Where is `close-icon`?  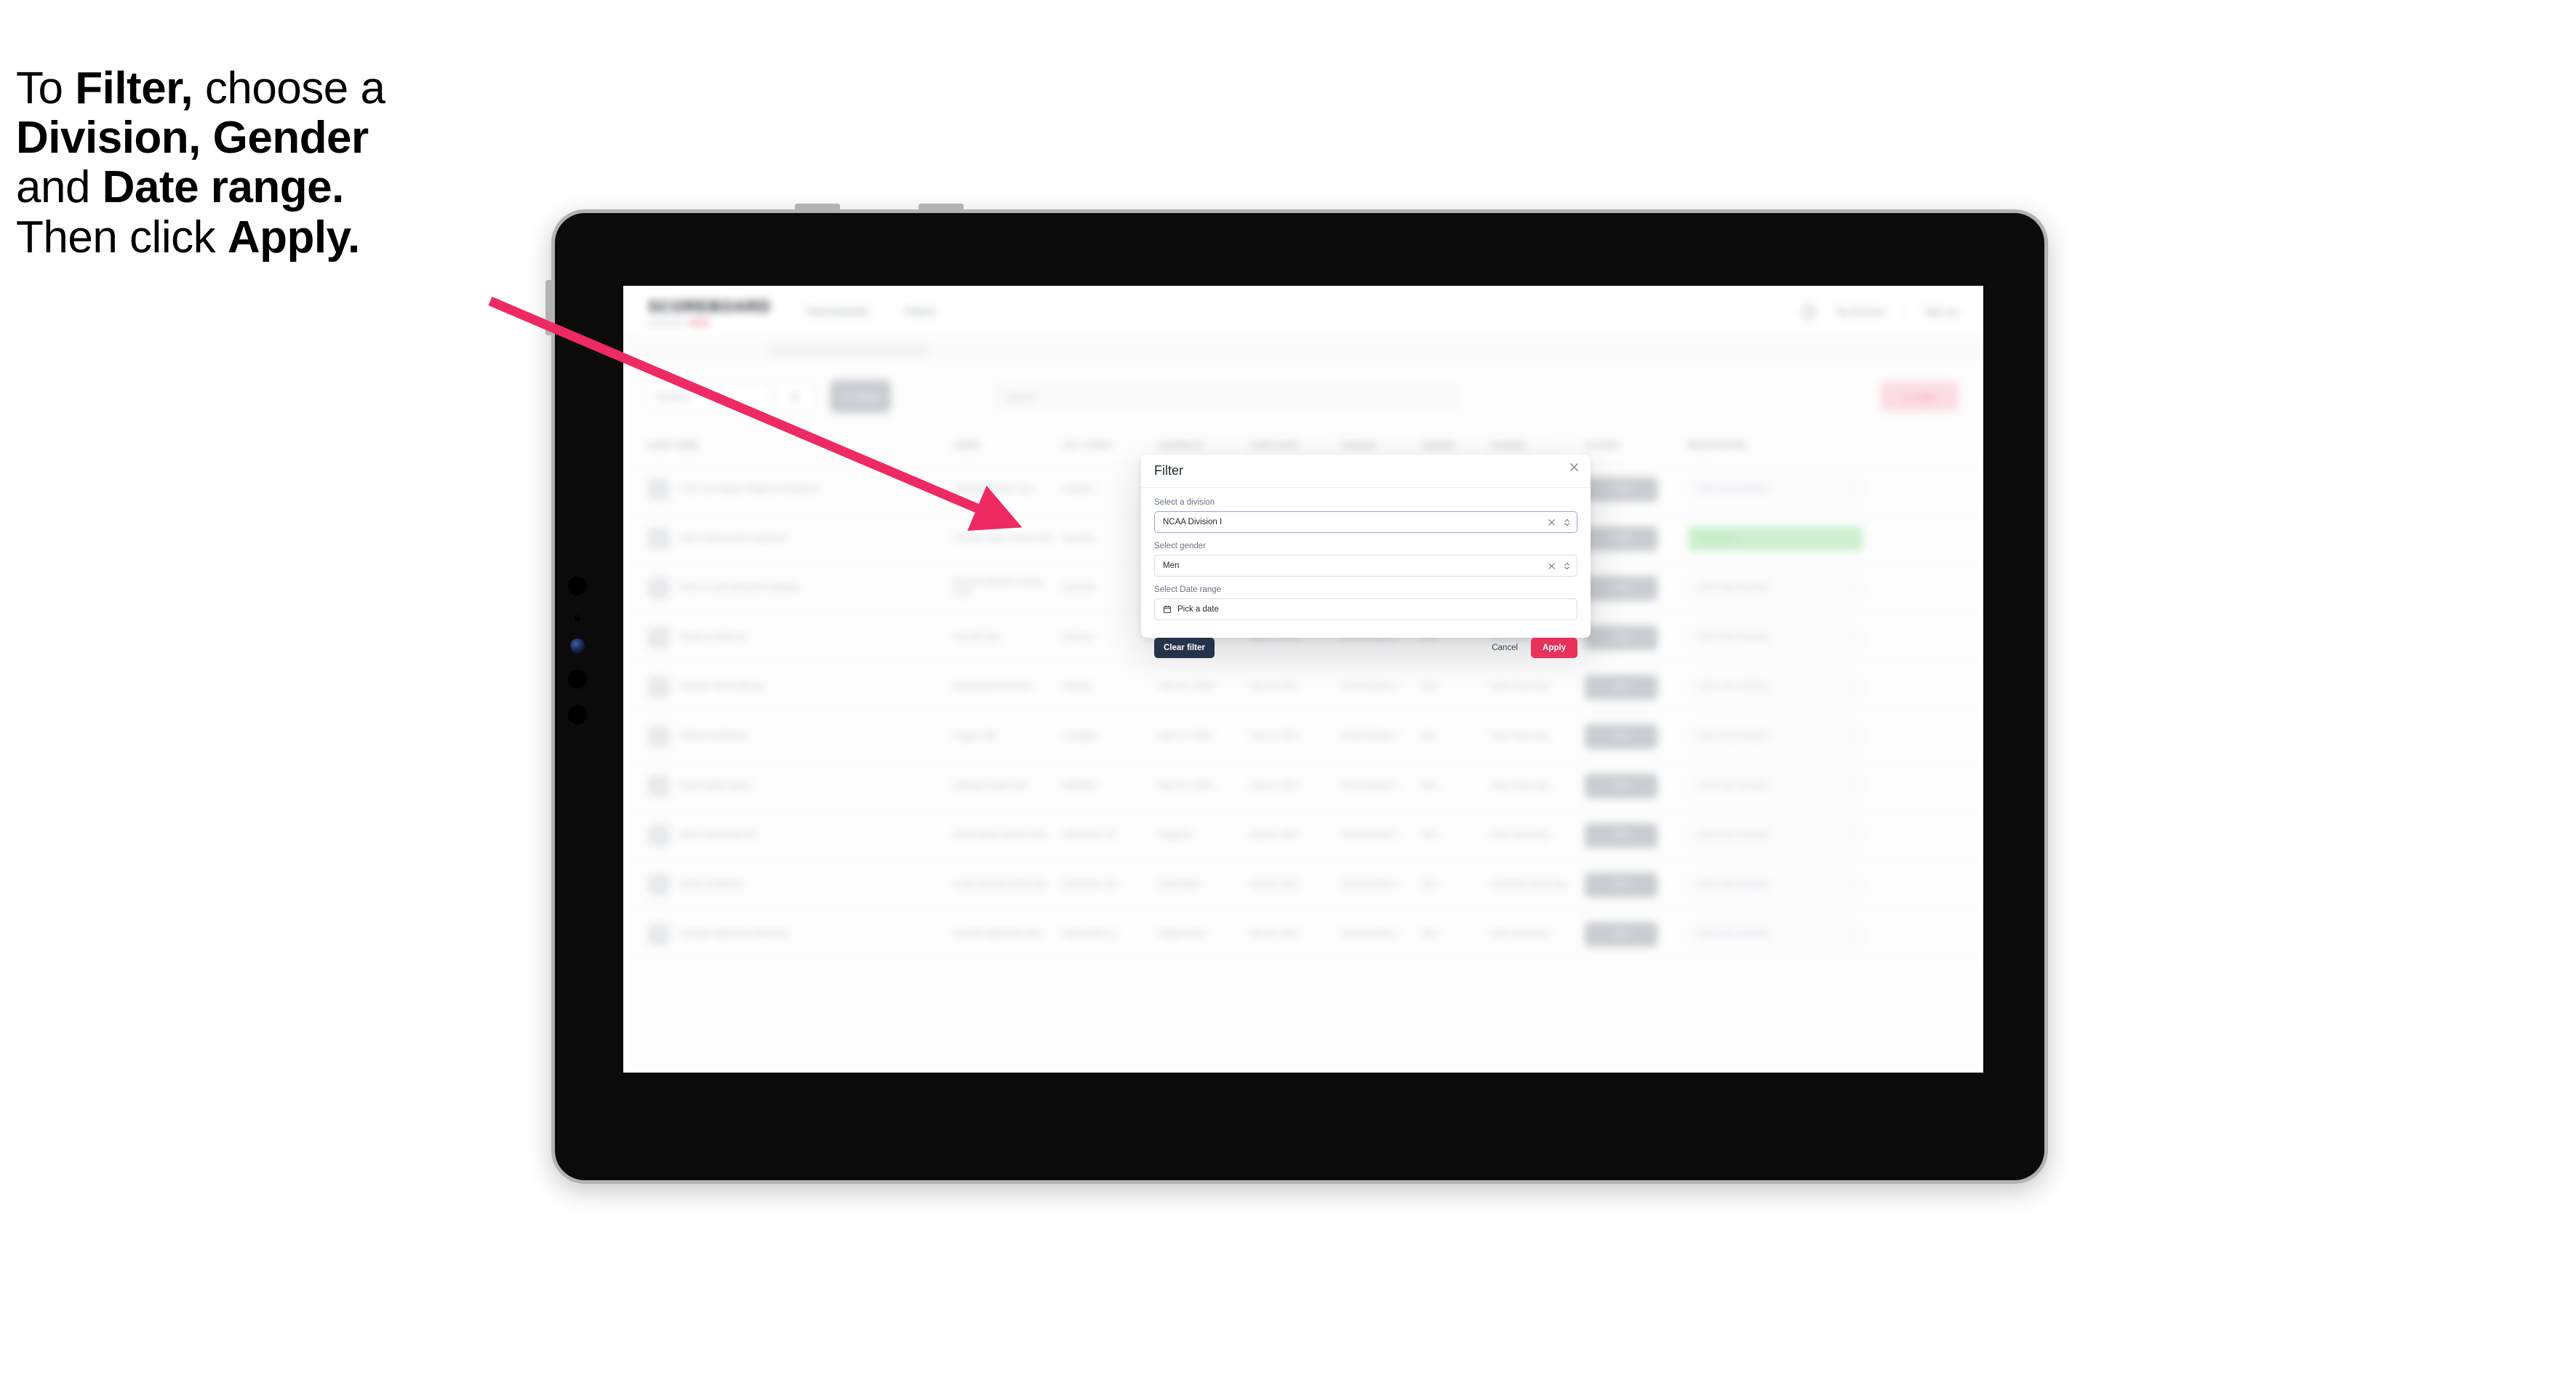
close-icon is located at coordinates (1573, 467).